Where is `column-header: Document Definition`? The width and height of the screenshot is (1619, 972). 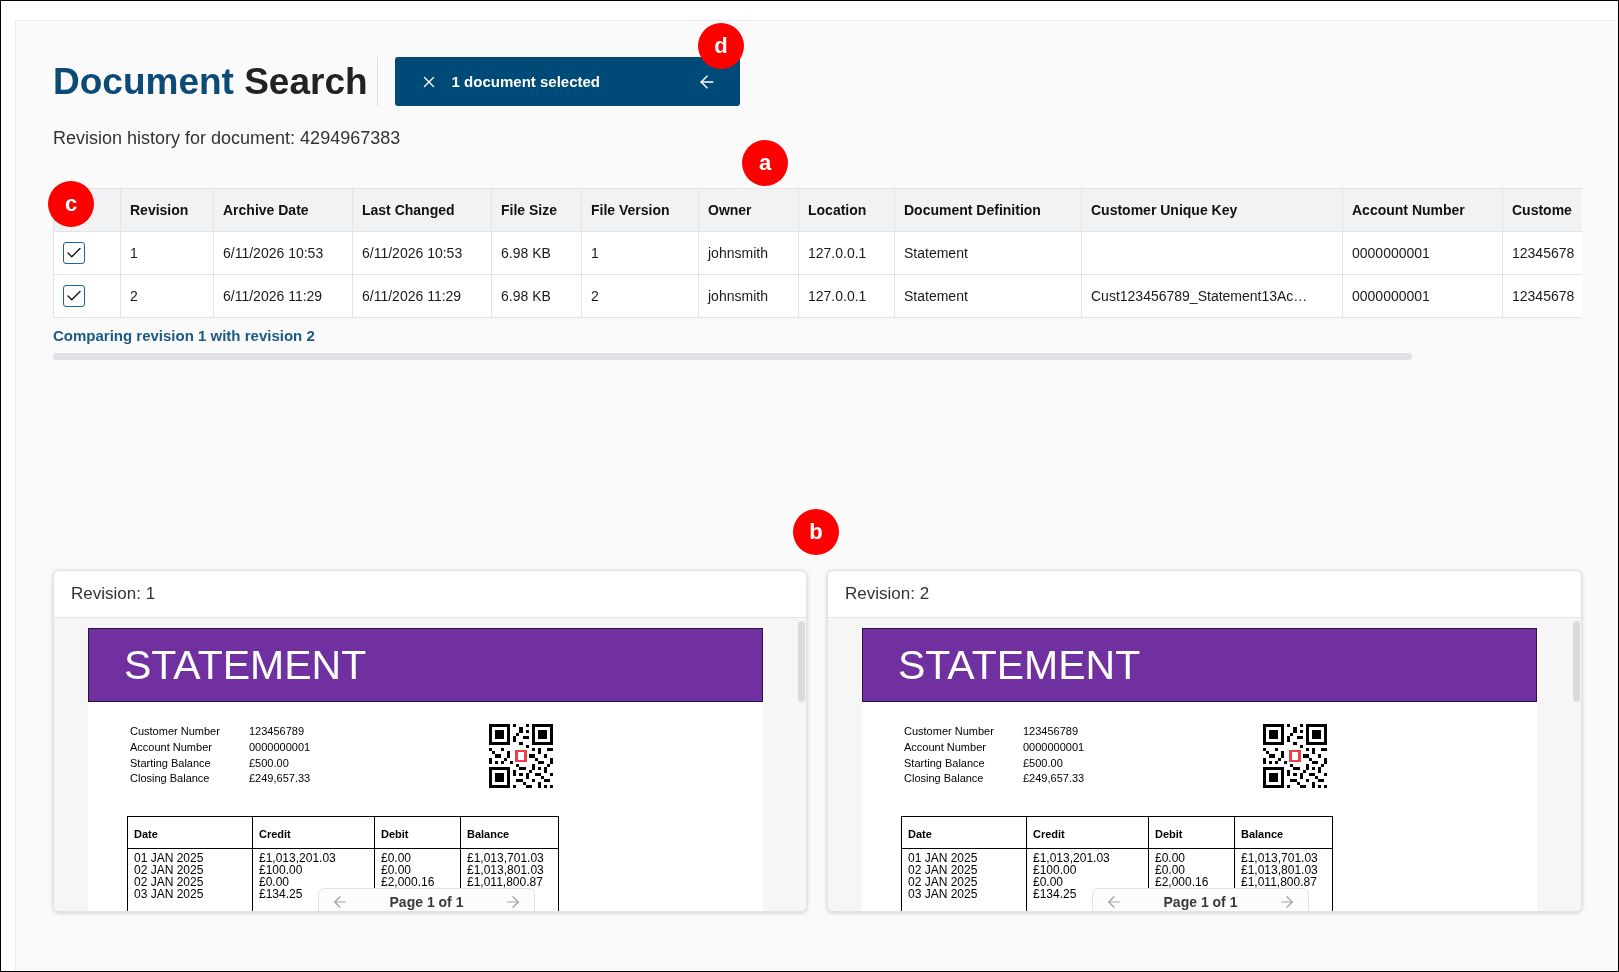
column-header: Document Definition is located at coordinates (972, 210).